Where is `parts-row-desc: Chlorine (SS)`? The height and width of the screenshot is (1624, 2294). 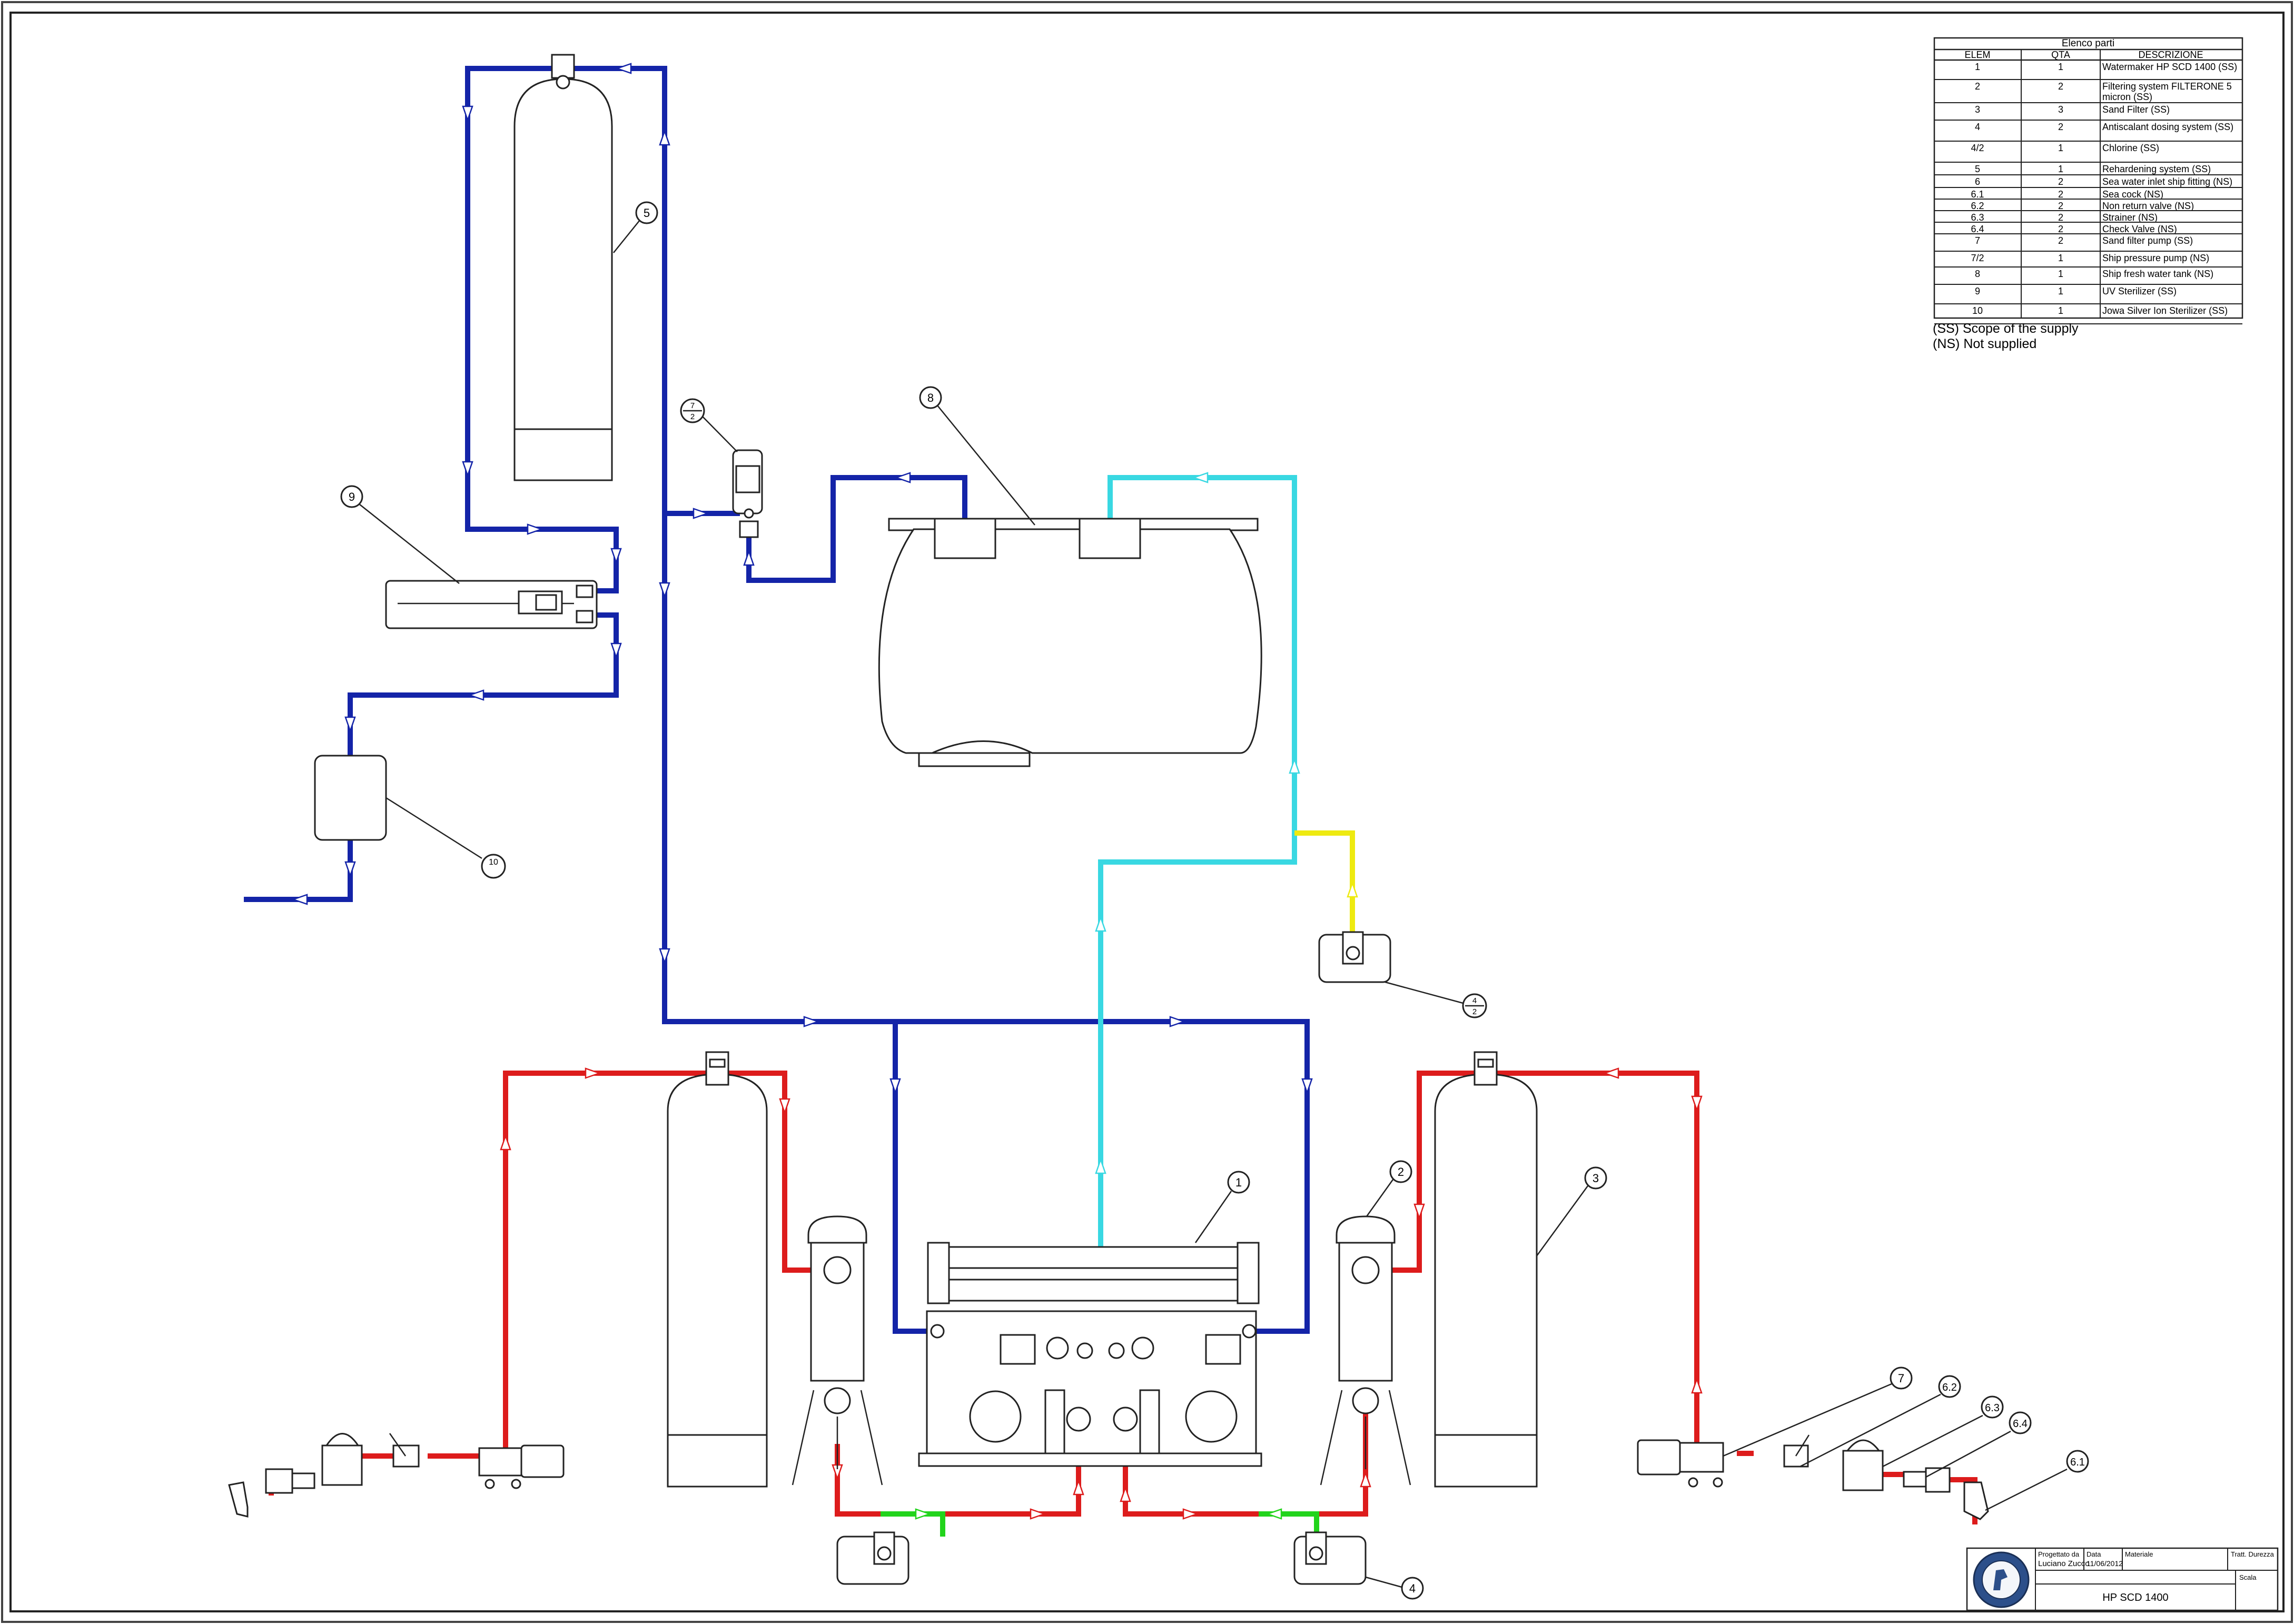
parts-row-desc: Chlorine (SS) is located at coordinates (2131, 148).